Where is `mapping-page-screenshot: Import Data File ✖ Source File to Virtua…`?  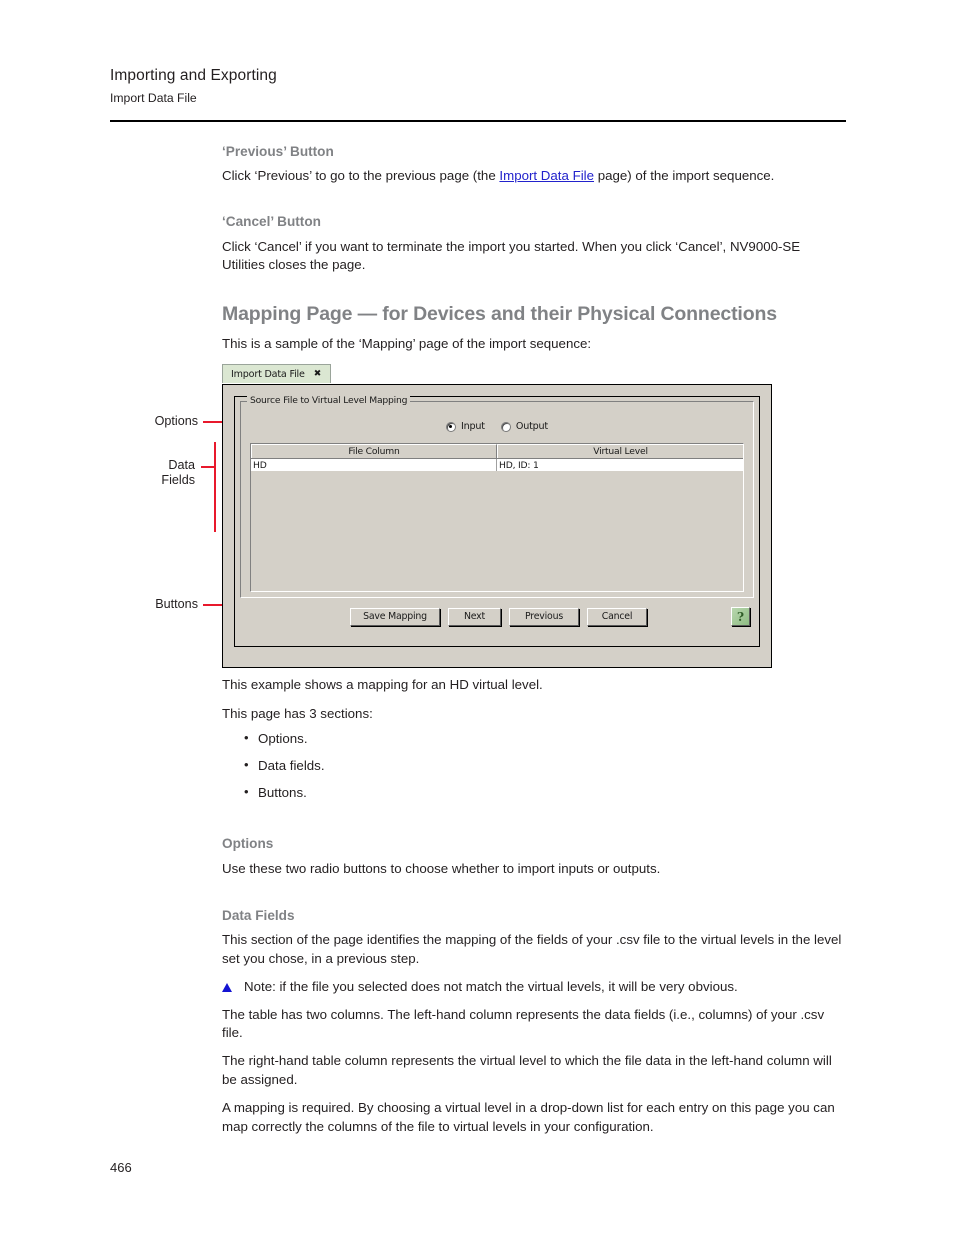 mapping-page-screenshot: Import Data File ✖ Source File to Virtua… is located at coordinates (497, 516).